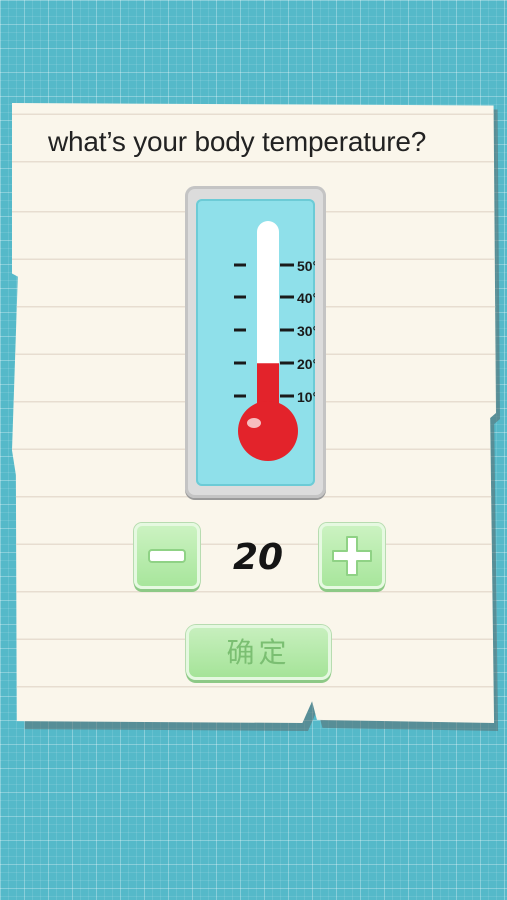 This screenshot has width=507, height=900. I want to click on increase-button, so click(352, 556).